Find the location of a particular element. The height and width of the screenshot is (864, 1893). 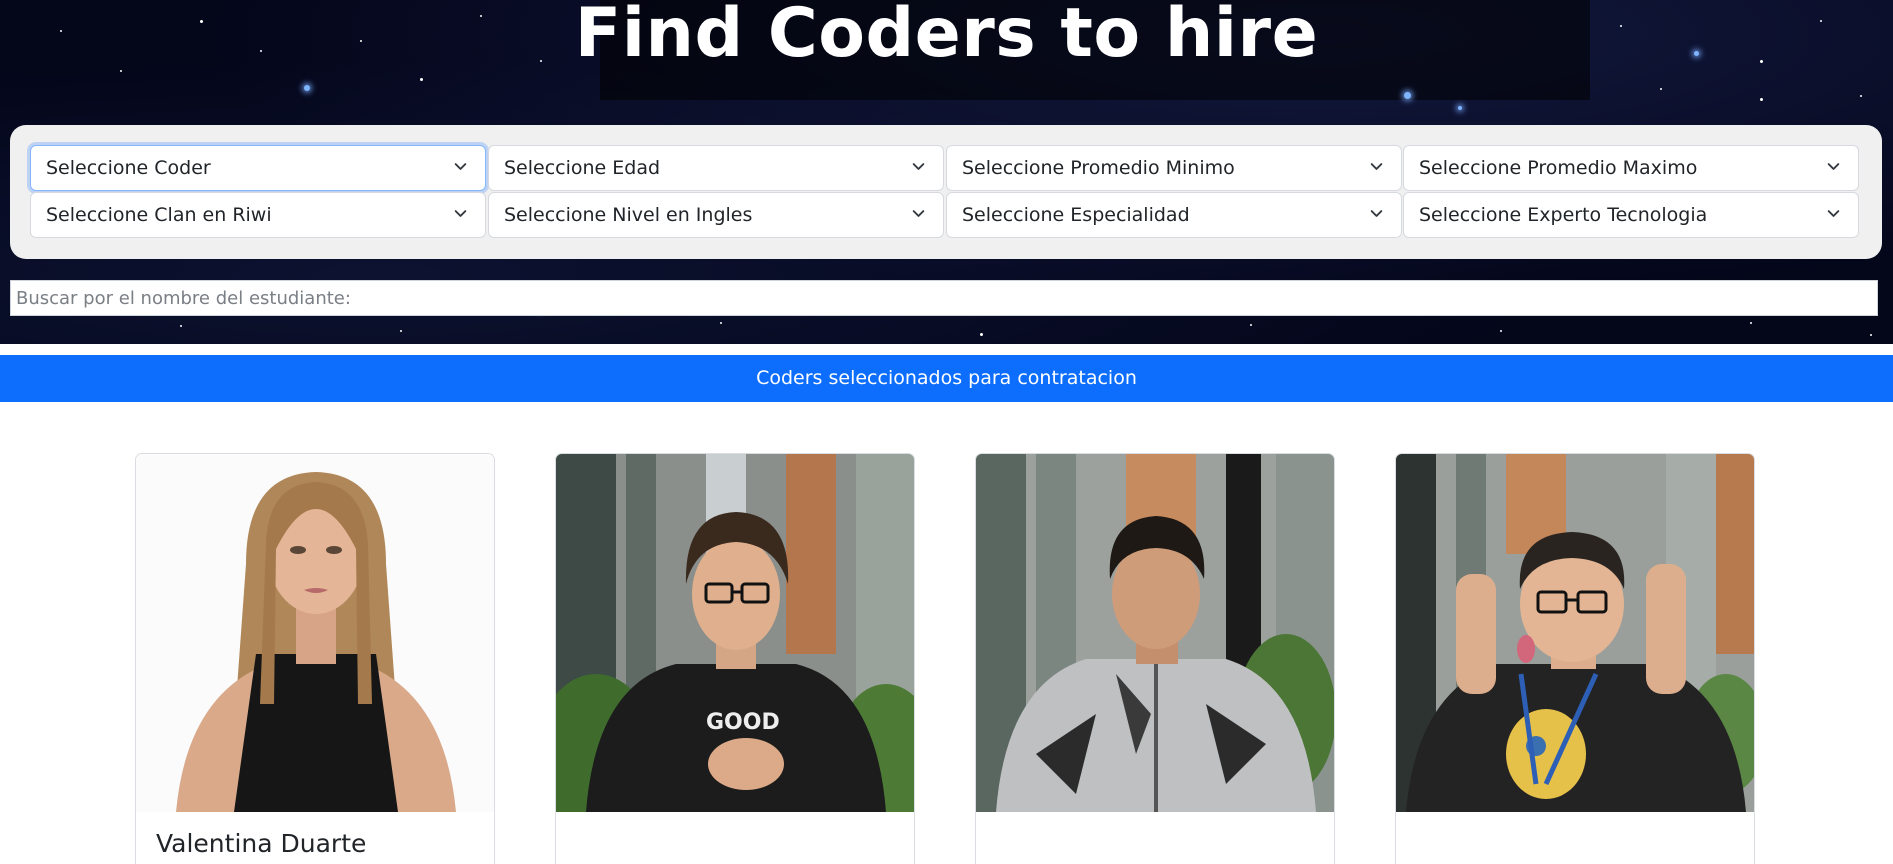

svg-text: GOOD is located at coordinates (743, 722).